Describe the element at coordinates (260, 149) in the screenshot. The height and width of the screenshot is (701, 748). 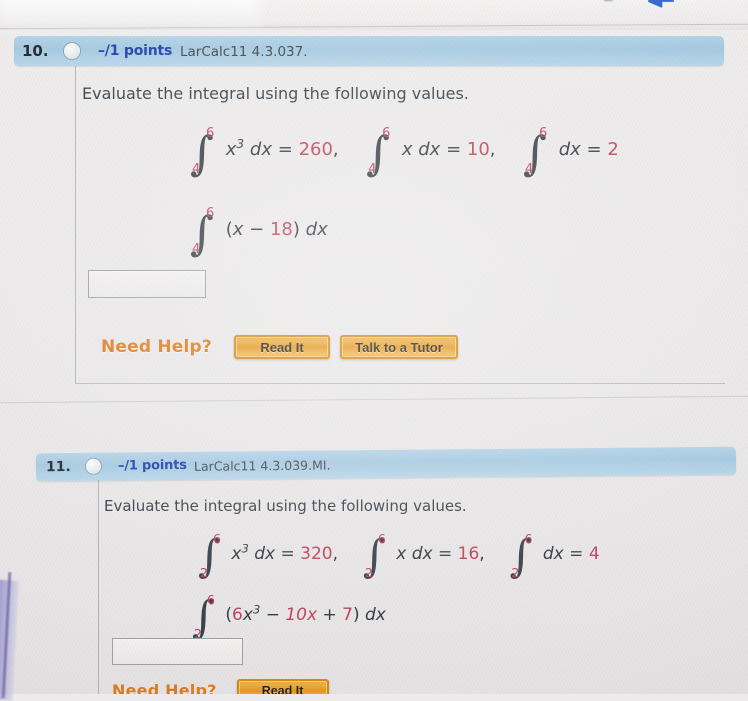
I see `differential-1: dx` at that location.